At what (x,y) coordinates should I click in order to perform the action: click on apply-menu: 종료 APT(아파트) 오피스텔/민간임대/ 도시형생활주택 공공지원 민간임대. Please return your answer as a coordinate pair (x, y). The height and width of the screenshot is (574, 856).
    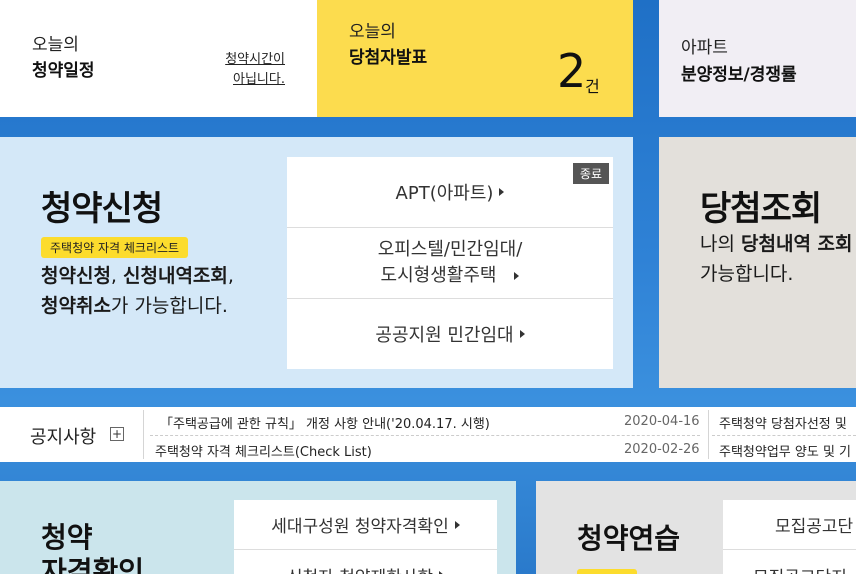
    Looking at the image, I should click on (450, 263).